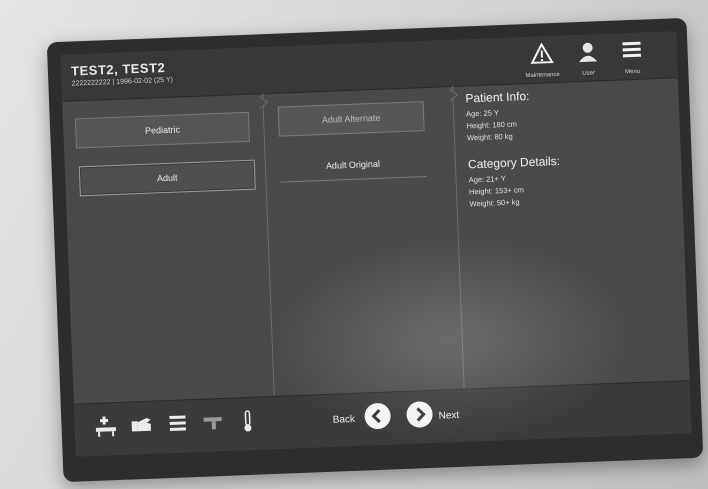 This screenshot has width=708, height=489. What do you see at coordinates (122, 82) in the screenshot?
I see `patient-id-dob: 2222222222 | 1996-02-02 (25 Y)` at bounding box center [122, 82].